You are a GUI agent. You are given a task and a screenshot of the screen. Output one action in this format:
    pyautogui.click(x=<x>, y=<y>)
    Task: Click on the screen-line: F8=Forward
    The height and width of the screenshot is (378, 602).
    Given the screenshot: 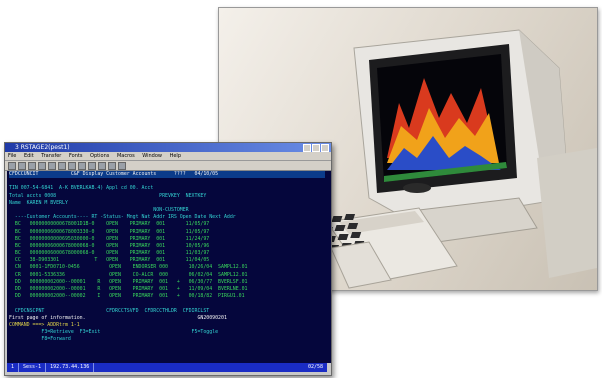 What is the action you would take?
    pyautogui.click(x=40, y=339)
    